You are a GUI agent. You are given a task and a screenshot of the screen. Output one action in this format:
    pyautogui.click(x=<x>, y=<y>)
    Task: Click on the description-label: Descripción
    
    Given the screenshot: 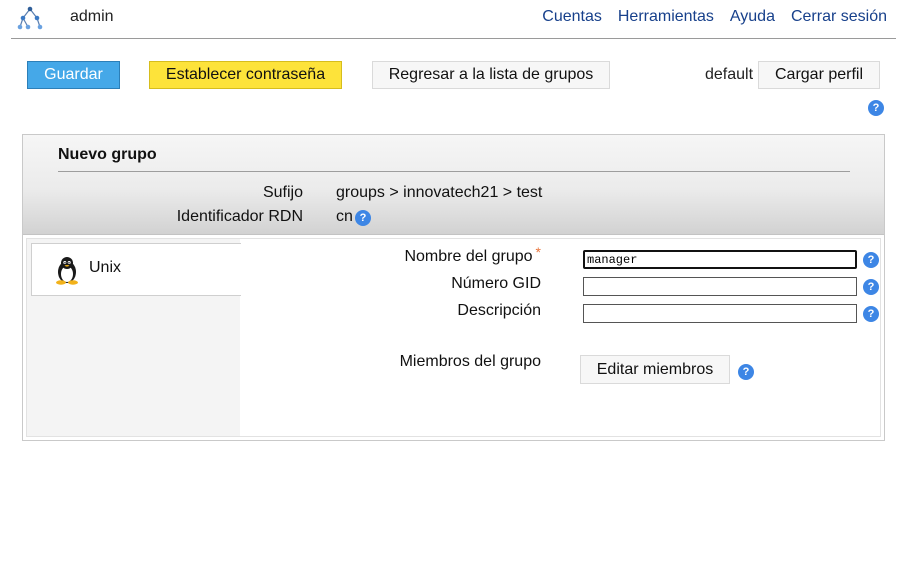 What is the action you would take?
    pyautogui.click(x=499, y=310)
    